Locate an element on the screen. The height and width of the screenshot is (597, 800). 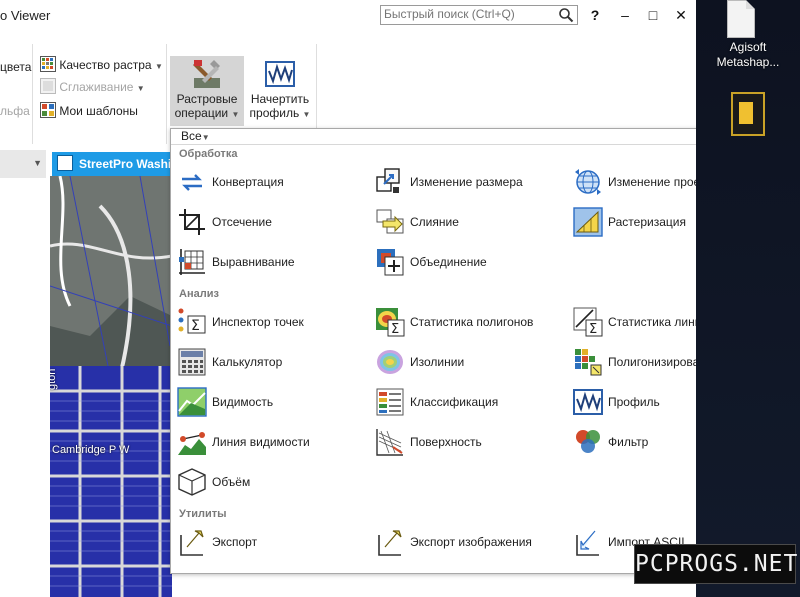
raster-operations-label-1: Растровые is located at coordinates (207, 99).